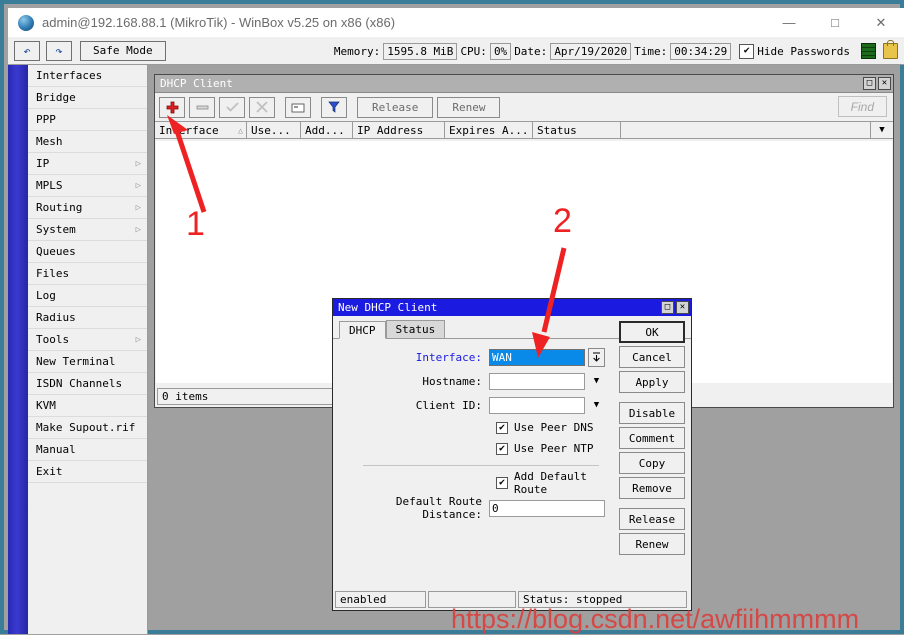  I want to click on new-dialog-window-controls: □ ✕, so click(675, 307).